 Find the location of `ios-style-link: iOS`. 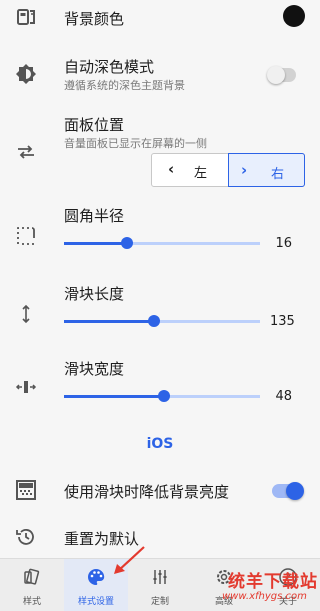

ios-style-link: iOS is located at coordinates (160, 444).